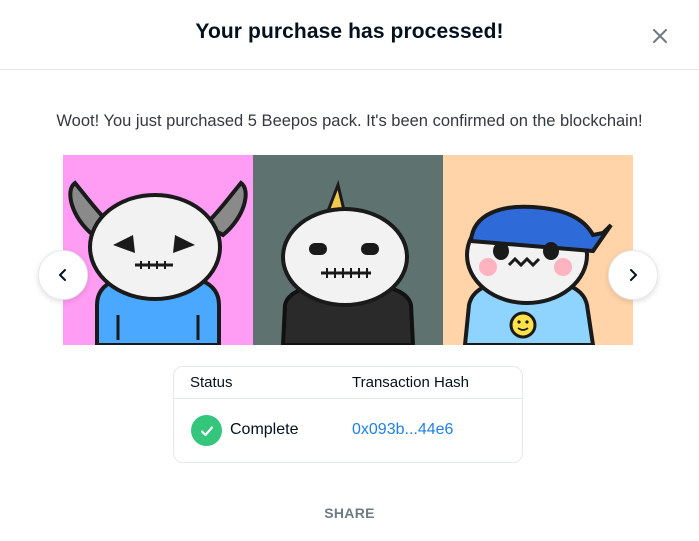  I want to click on table-row: Complete 0x093b...44e6, so click(348, 430).